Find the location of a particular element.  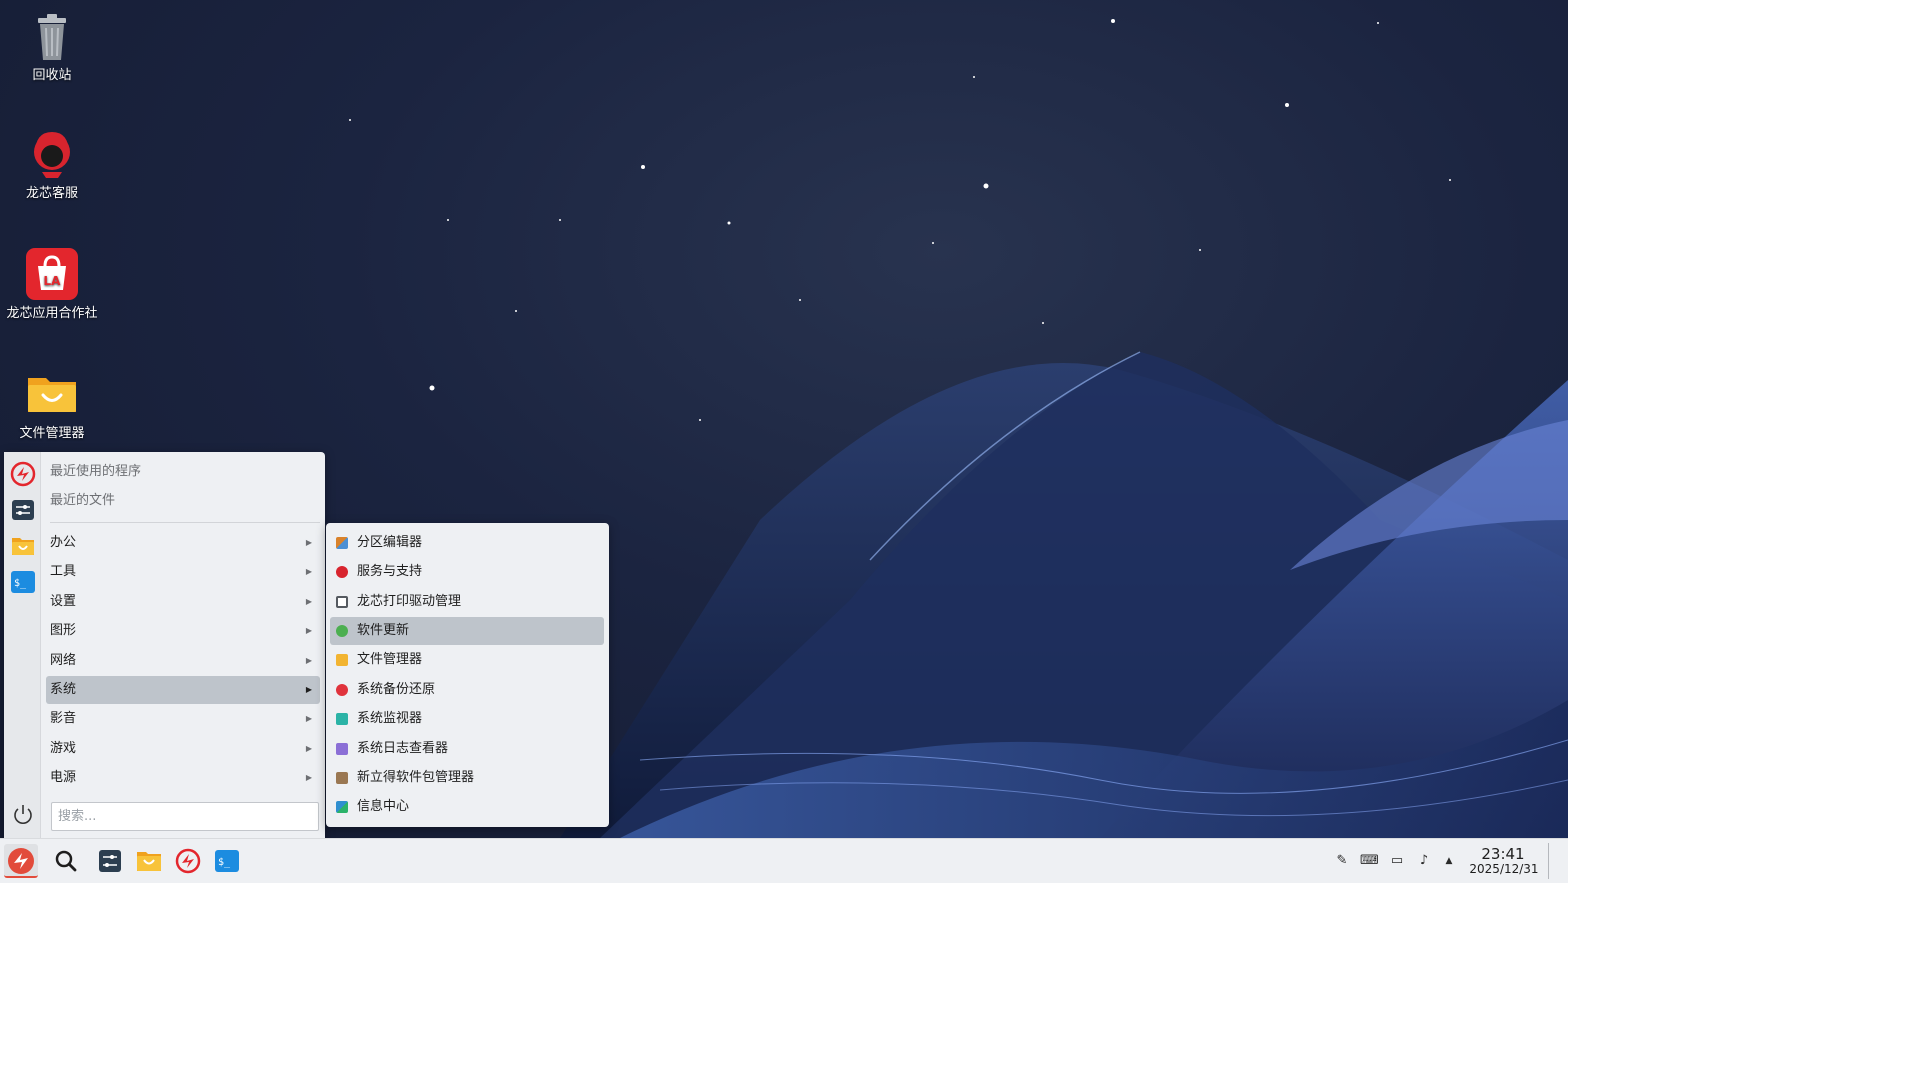

submenu-item-label: 服务与支持 is located at coordinates (390, 571).